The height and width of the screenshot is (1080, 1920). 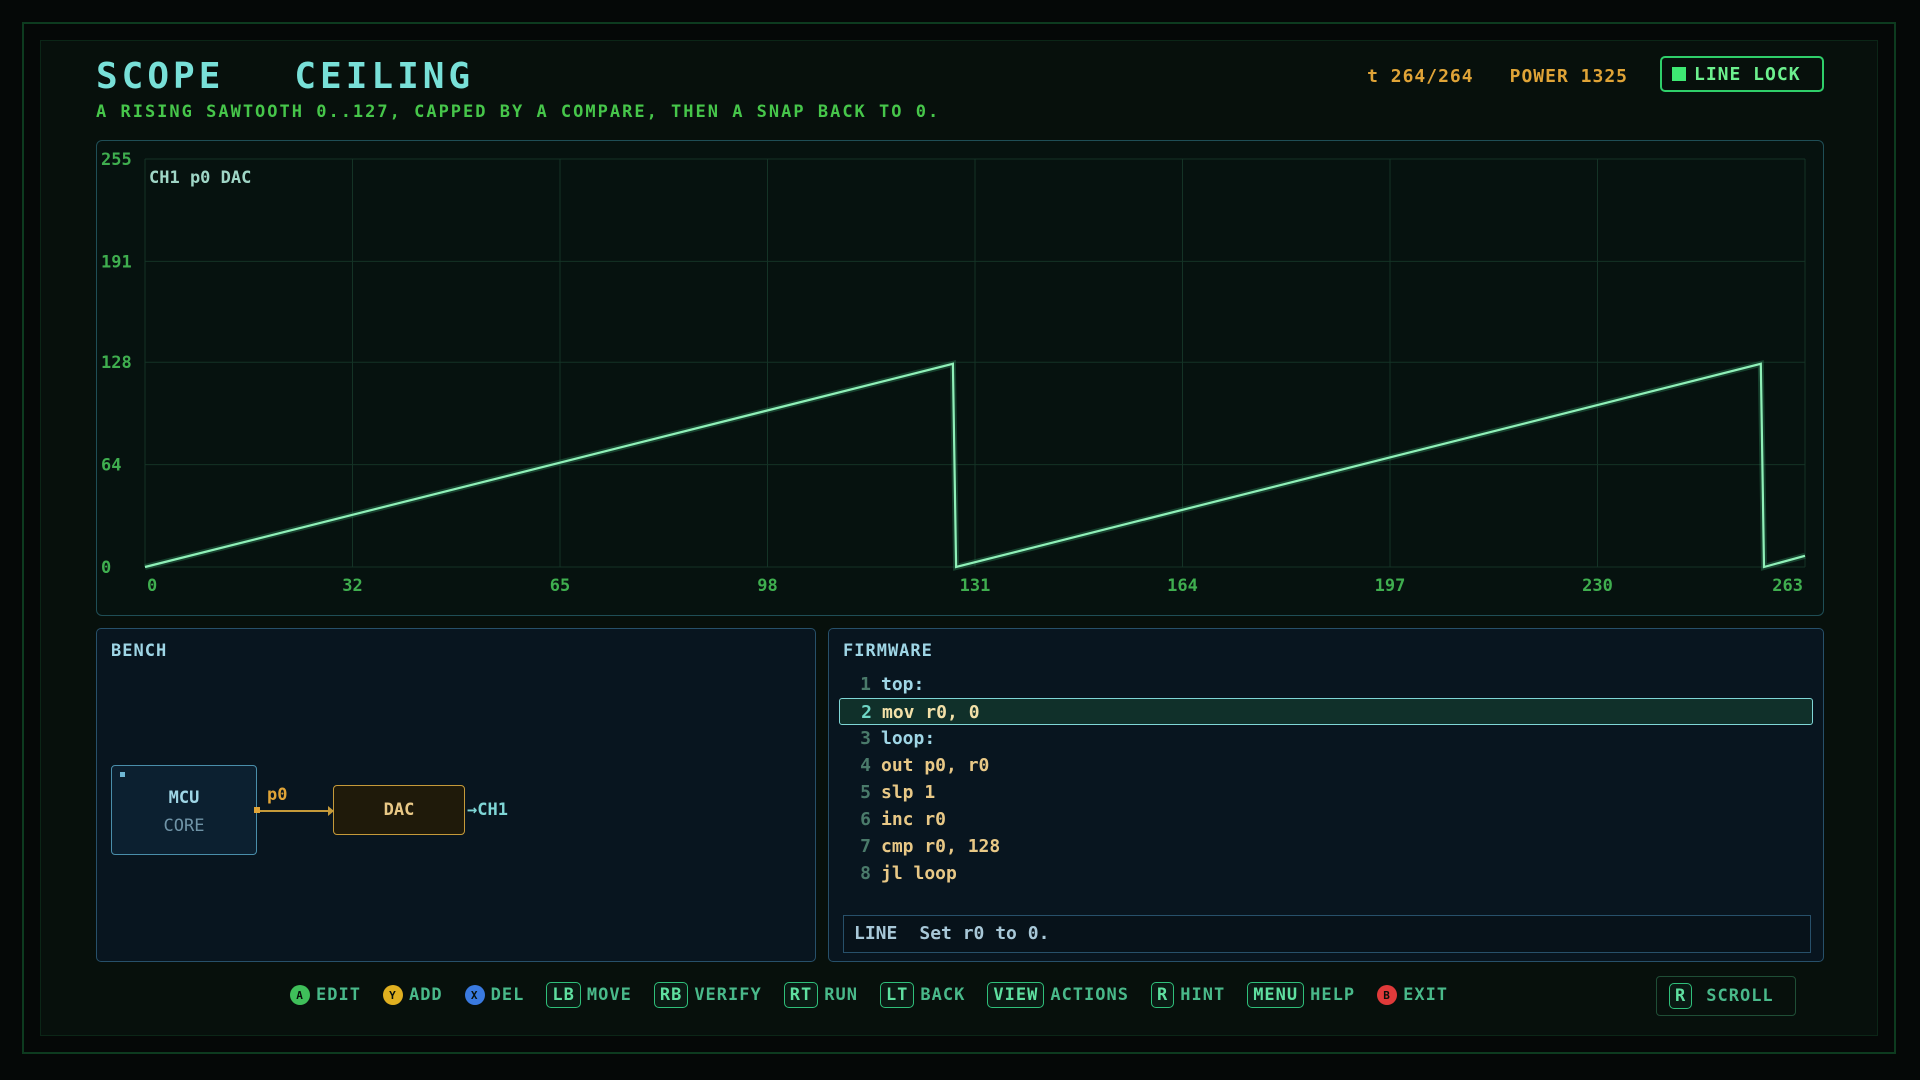 I want to click on back-label: BACK, so click(x=943, y=995).